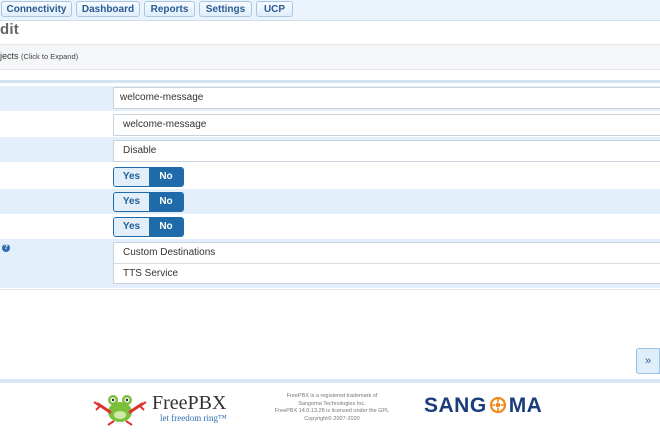 Image resolution: width=660 pixels, height=440 pixels. I want to click on yes-no-toggle-2: Yes No, so click(148, 202).